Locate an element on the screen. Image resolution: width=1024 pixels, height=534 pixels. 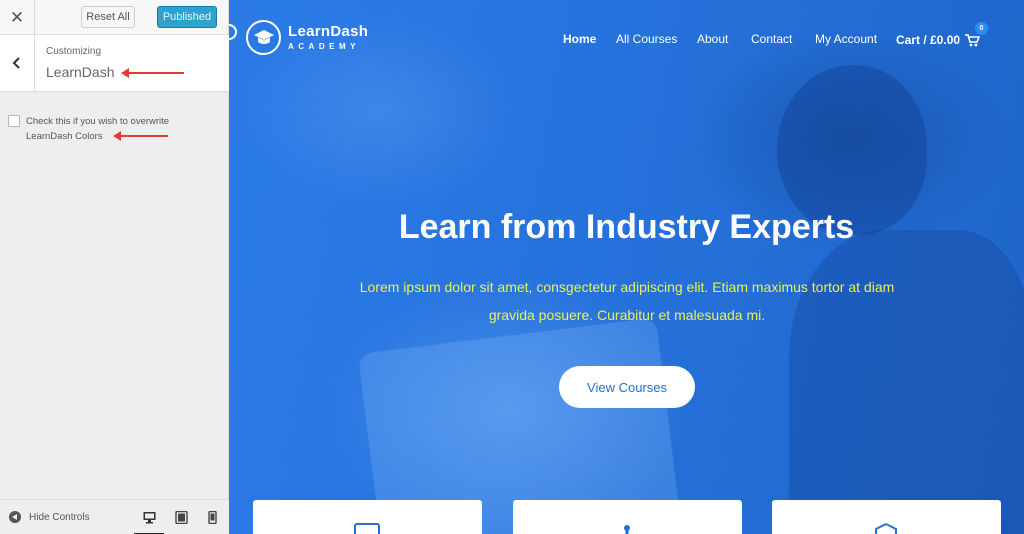
nav-all-courses: All Courses is located at coordinates (646, 39).